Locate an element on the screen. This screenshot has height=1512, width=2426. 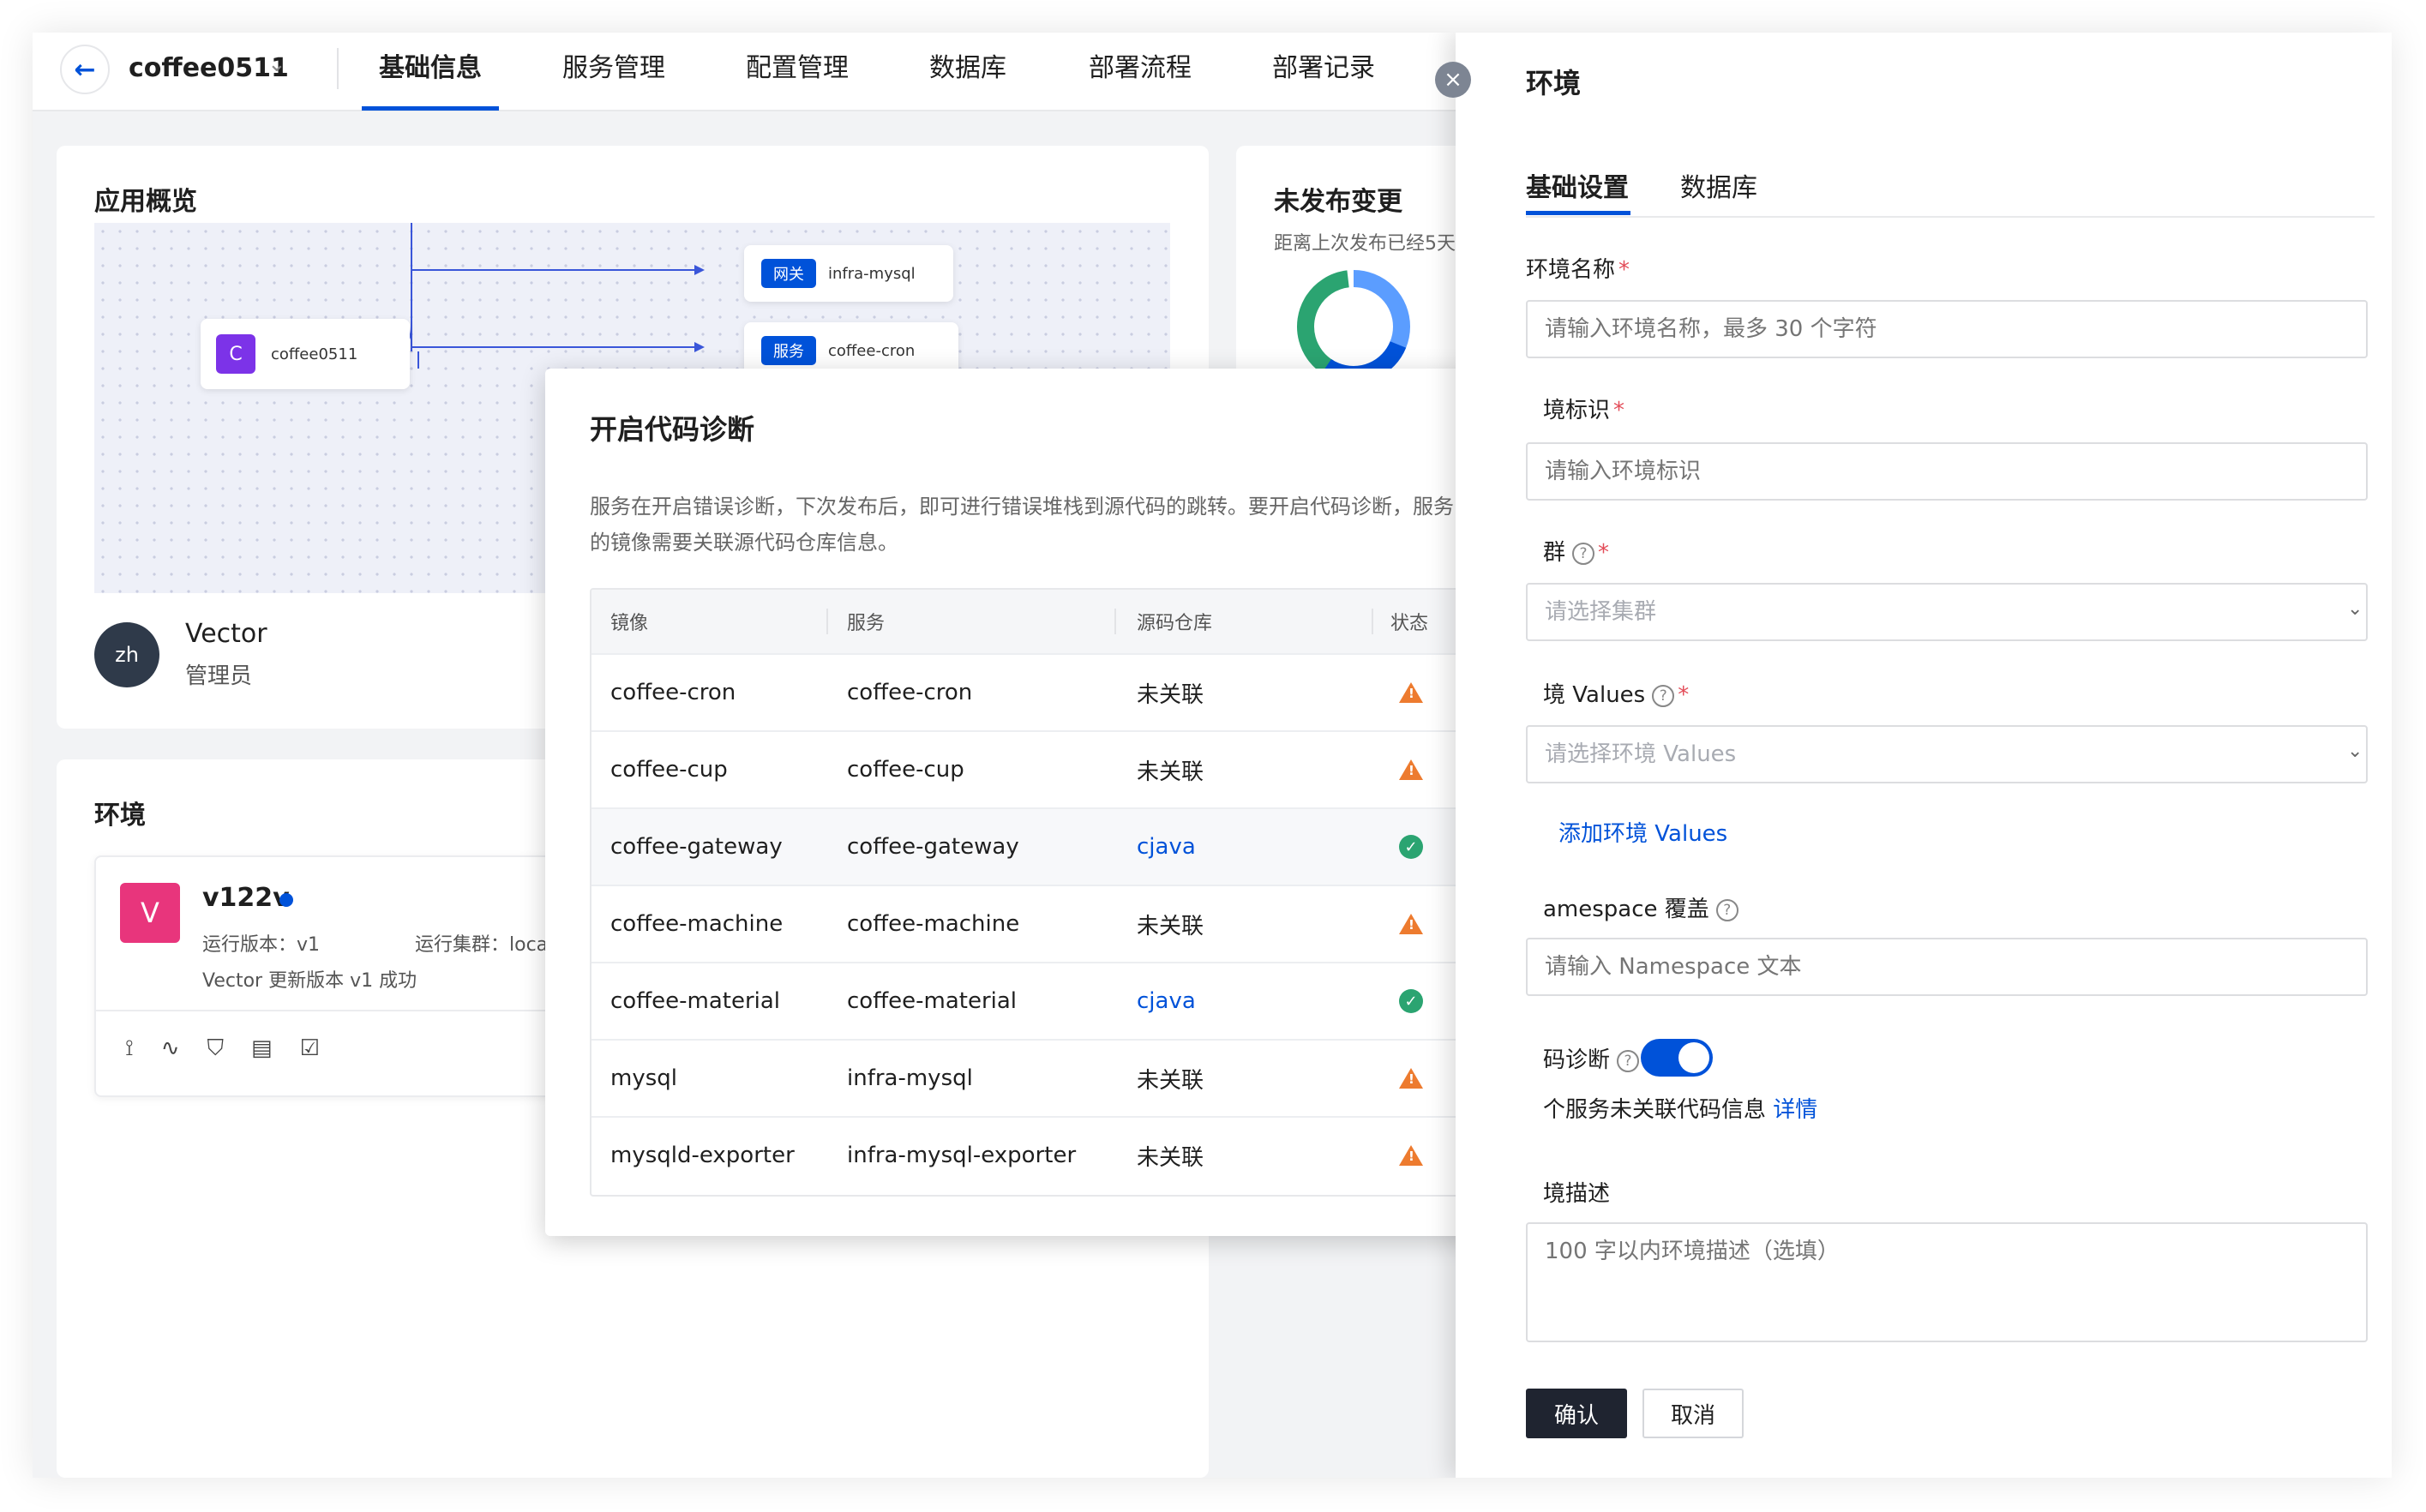
tab-config-management: 配置管理 is located at coordinates (797, 68).